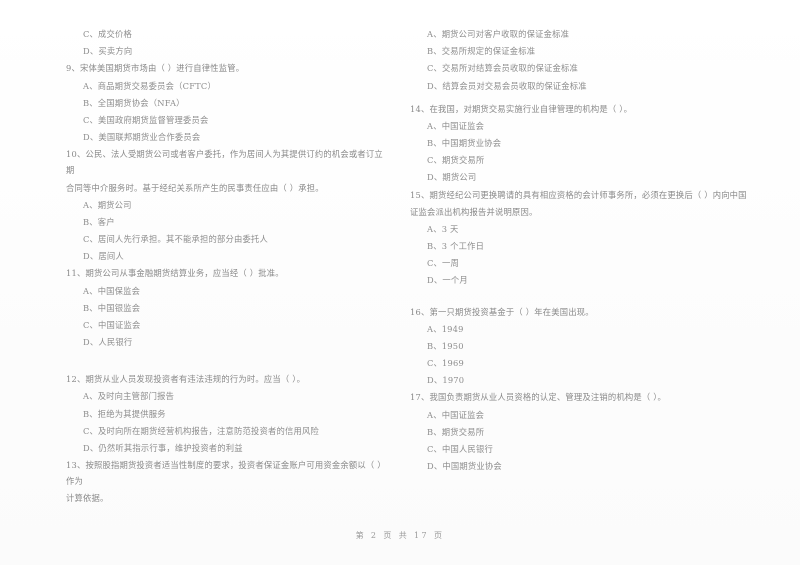  Describe the element at coordinates (226, 120) in the screenshot. I see `option-item: C、美国政府期货监督管理委员会` at that location.